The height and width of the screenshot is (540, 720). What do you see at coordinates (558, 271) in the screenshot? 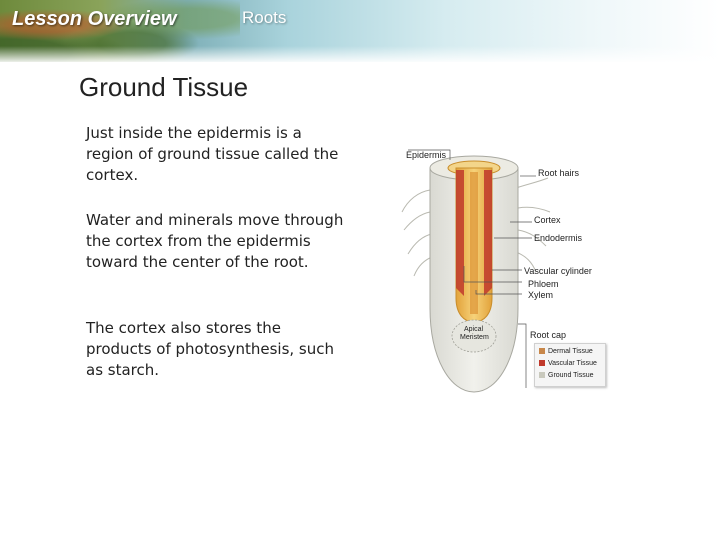
I see `label-vascular-cylinder: Vascular cylinder` at bounding box center [558, 271].